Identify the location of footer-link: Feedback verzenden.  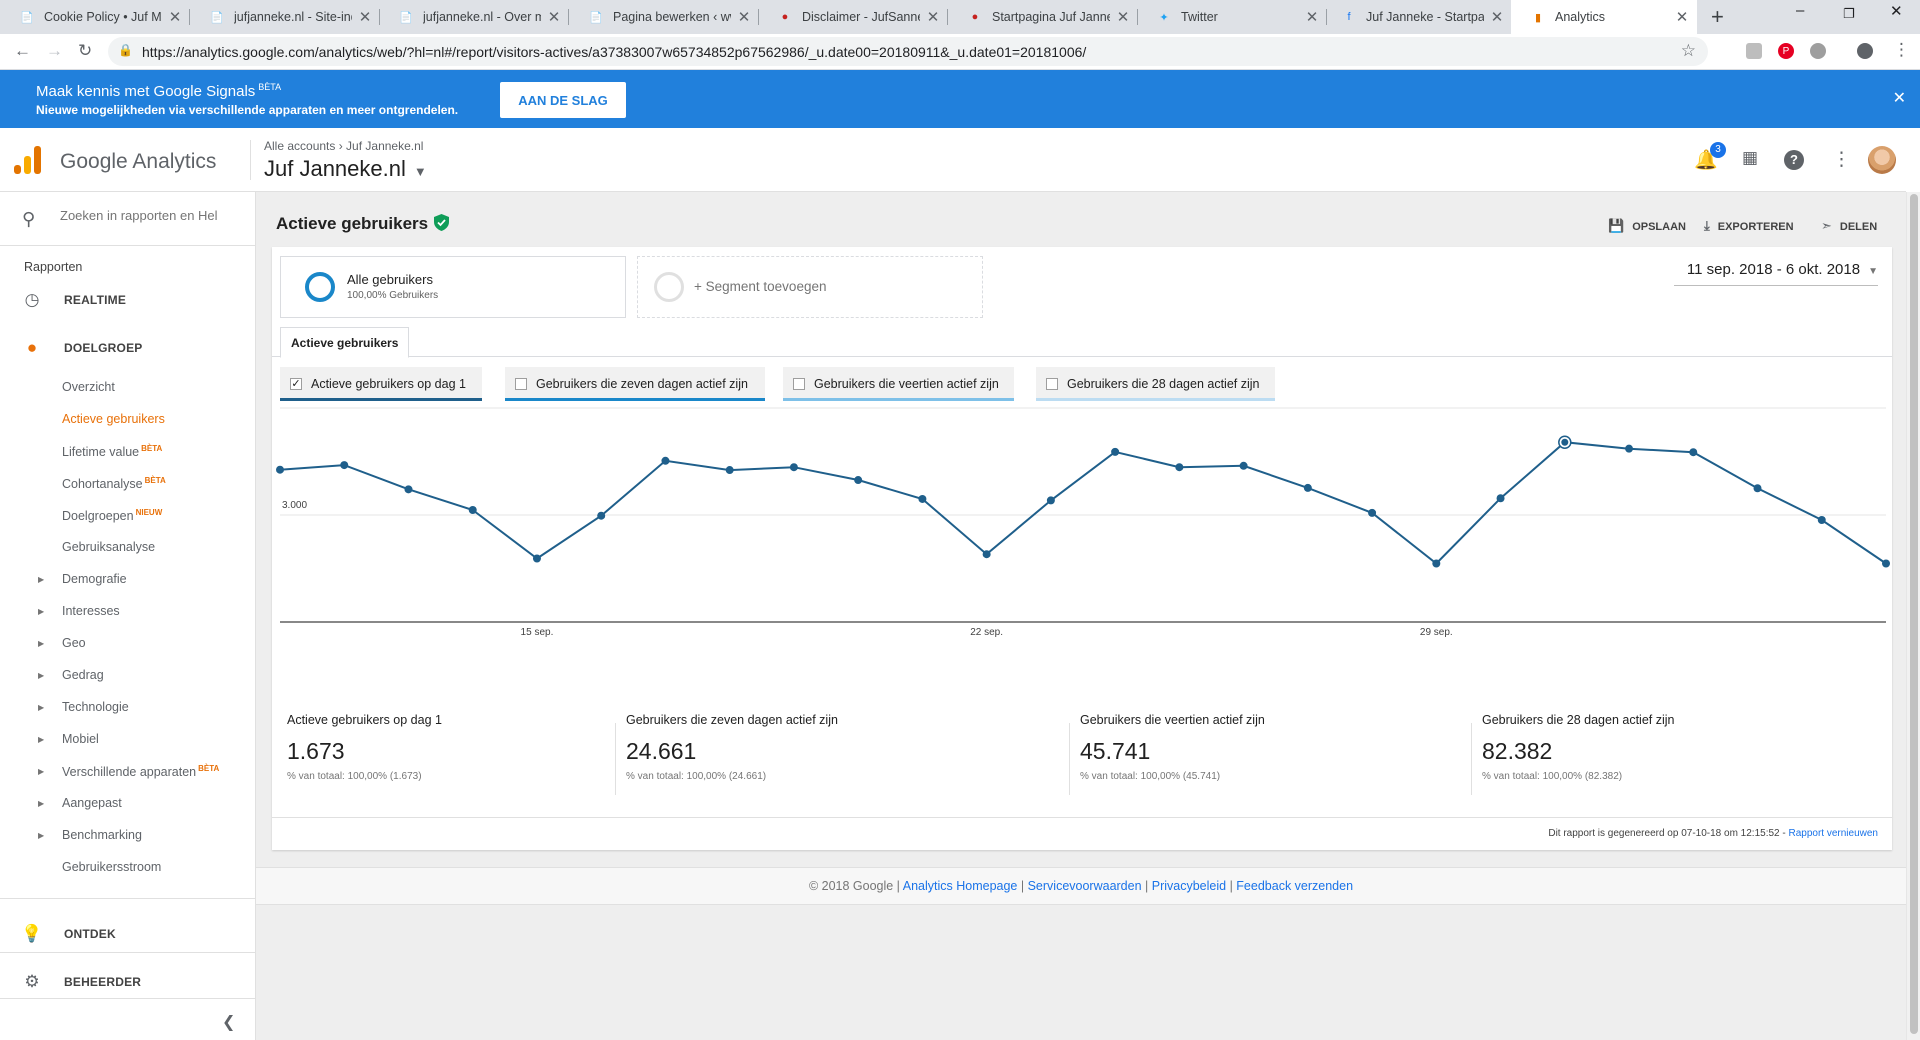
(1294, 886).